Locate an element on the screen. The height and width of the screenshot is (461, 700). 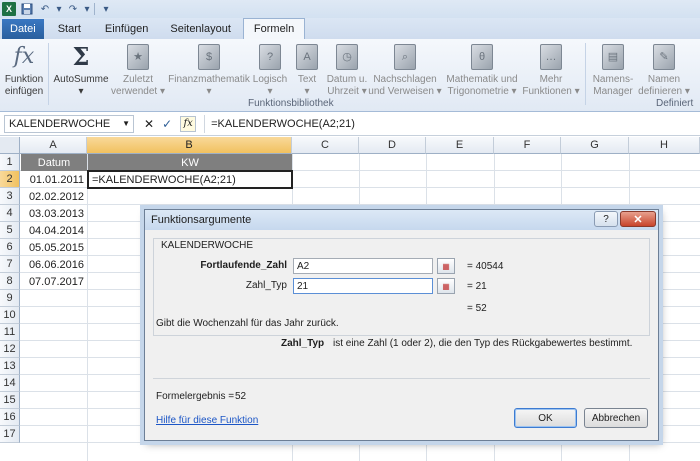
undo-icon: ↶ is located at coordinates (45, 9).